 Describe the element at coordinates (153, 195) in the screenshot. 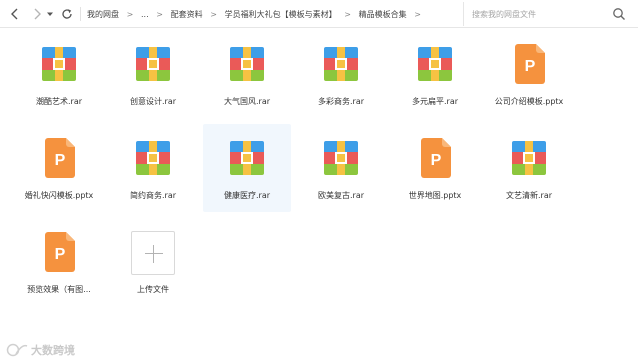

I see `file-name: 简约商务.rar` at that location.